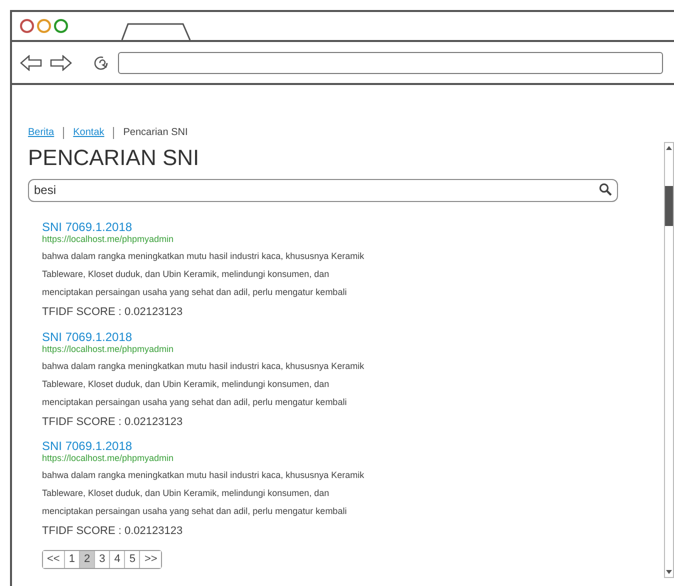 The height and width of the screenshot is (586, 674). I want to click on page-heading: PENCARIAN SNI, so click(114, 158).